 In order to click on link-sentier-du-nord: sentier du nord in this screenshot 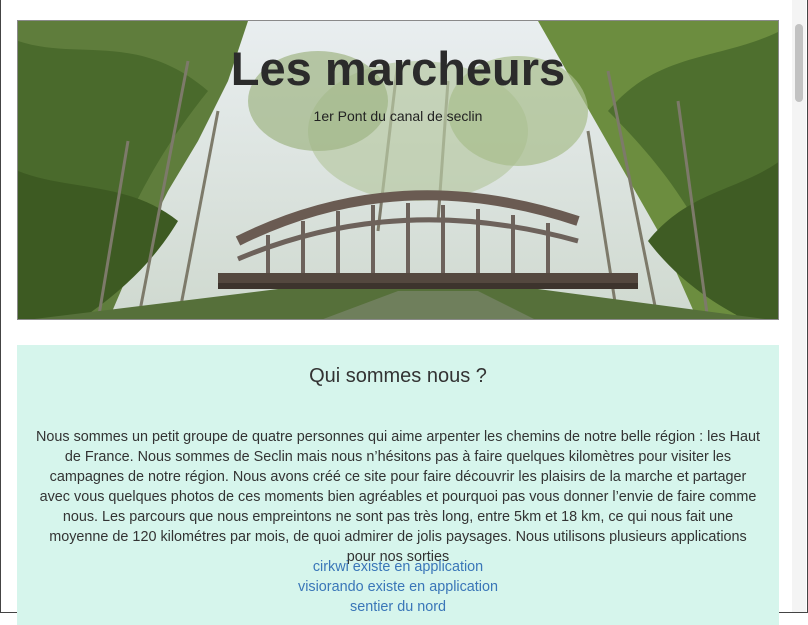, I will do `click(398, 607)`.